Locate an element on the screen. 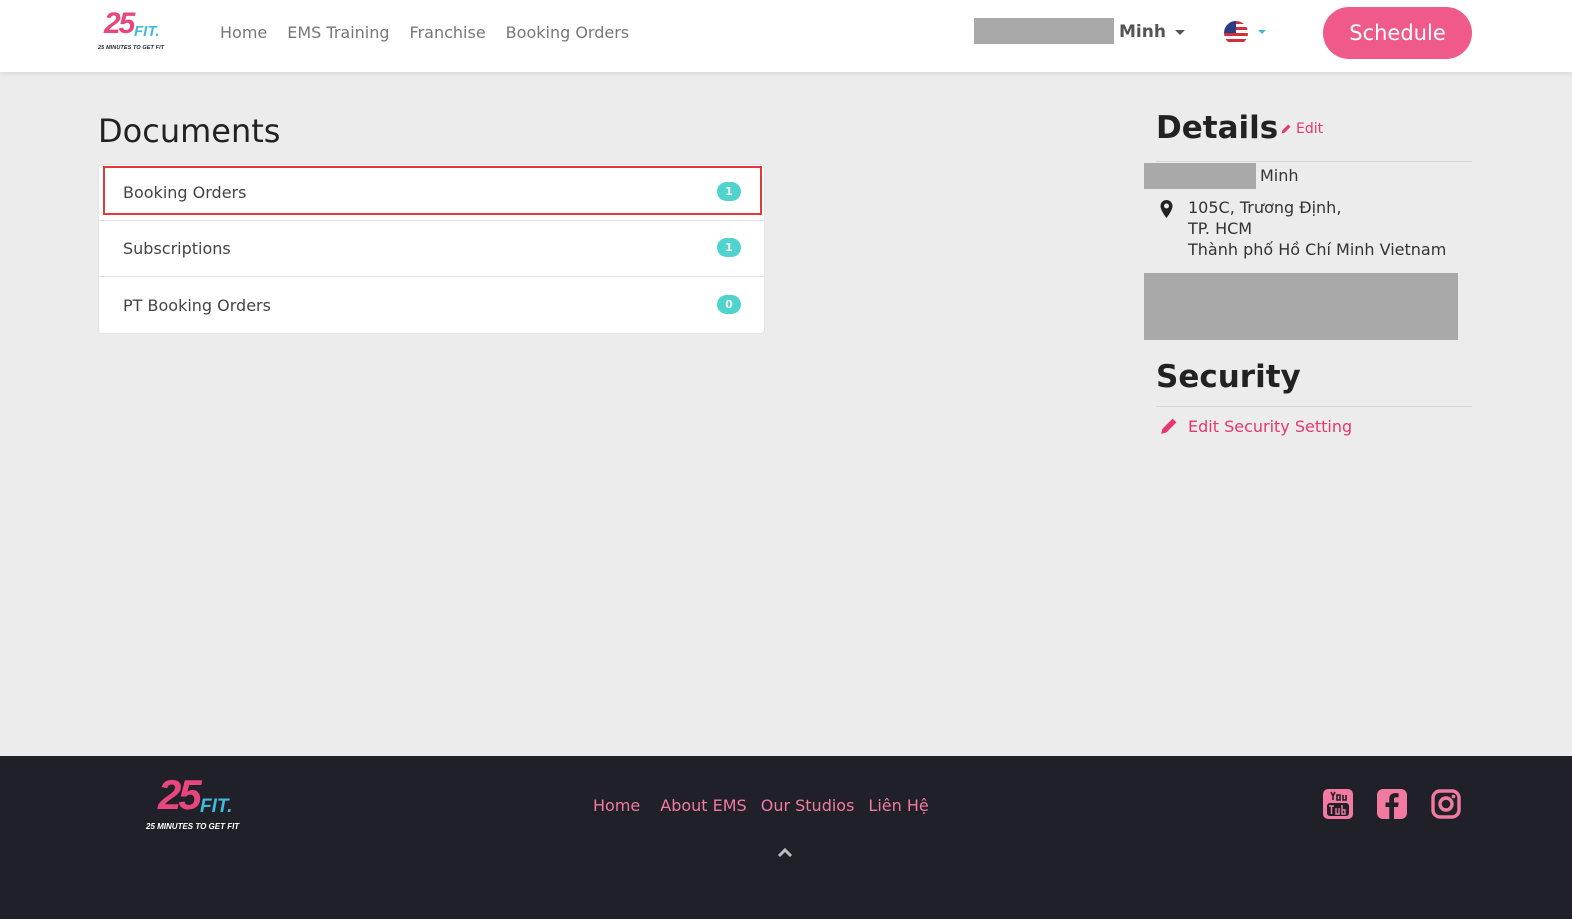 The height and width of the screenshot is (919, 1572). footer-logo-number: 25 is located at coordinates (180, 794).